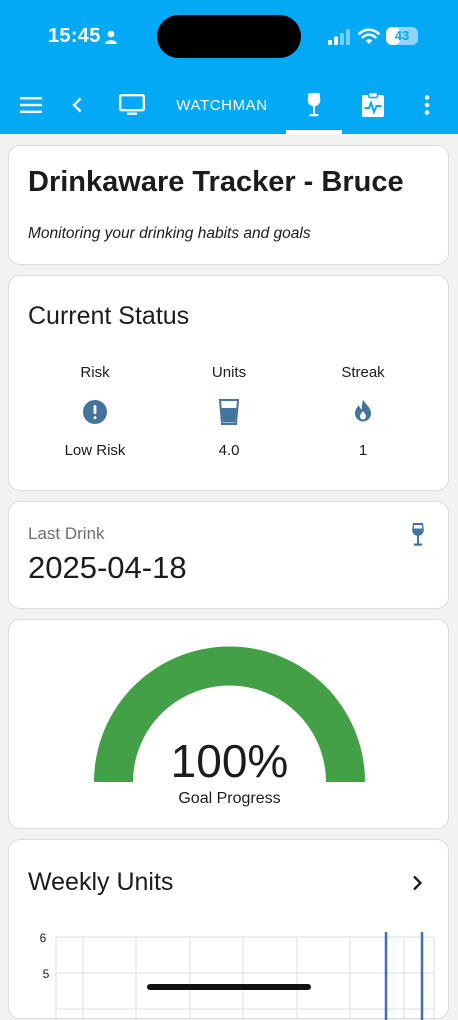 The width and height of the screenshot is (458, 1020). What do you see at coordinates (109, 316) in the screenshot?
I see `current-status-heading: Current Status` at bounding box center [109, 316].